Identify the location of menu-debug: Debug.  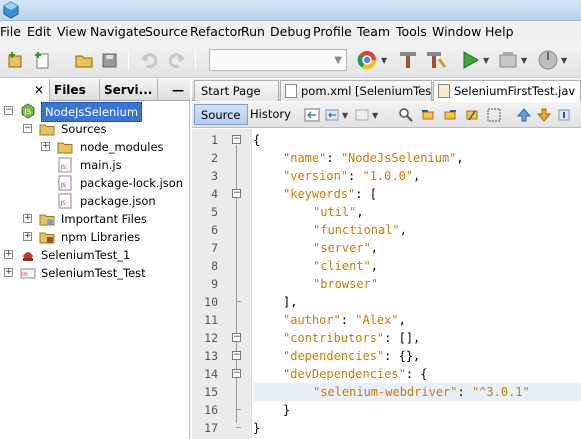
(290, 31).